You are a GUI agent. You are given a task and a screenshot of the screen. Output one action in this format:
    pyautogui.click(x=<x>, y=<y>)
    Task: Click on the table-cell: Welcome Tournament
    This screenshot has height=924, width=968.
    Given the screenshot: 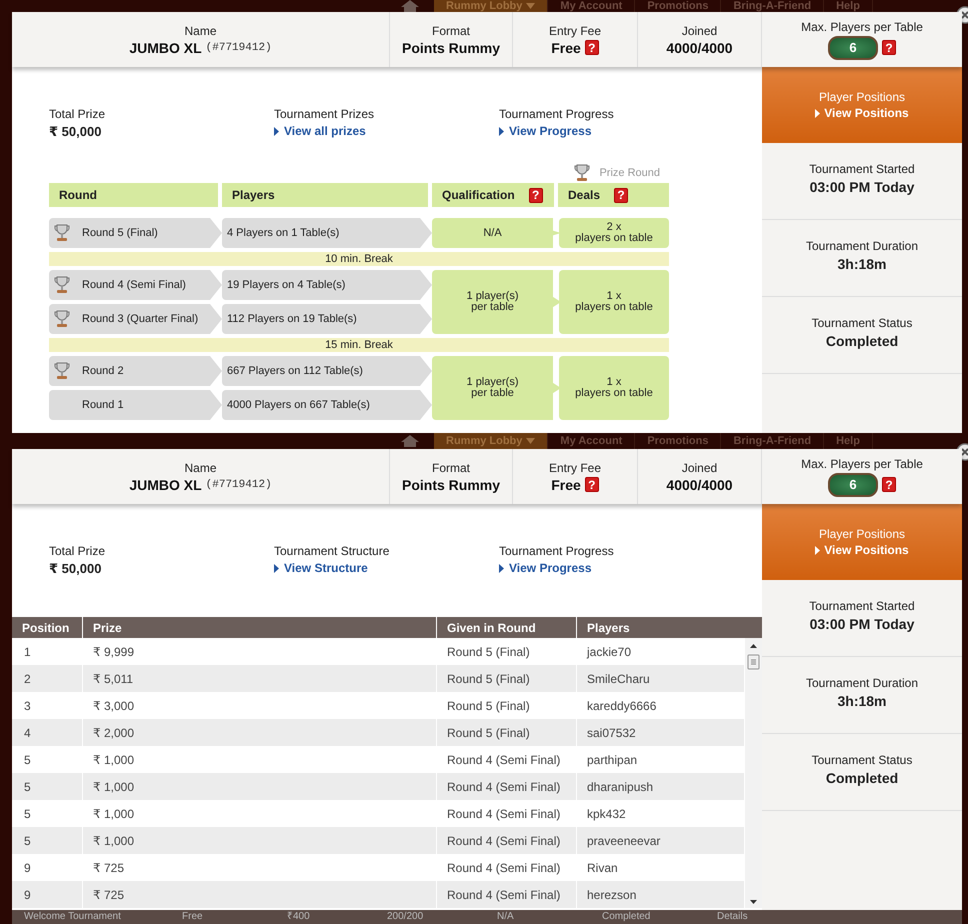 What is the action you would take?
    pyautogui.click(x=72, y=917)
    